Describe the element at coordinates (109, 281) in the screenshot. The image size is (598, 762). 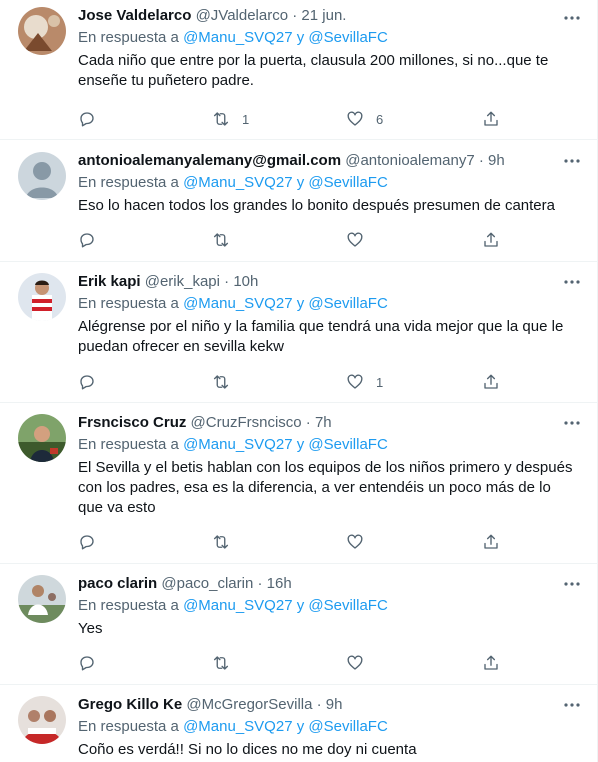
I see `author-name: Erik kapi` at that location.